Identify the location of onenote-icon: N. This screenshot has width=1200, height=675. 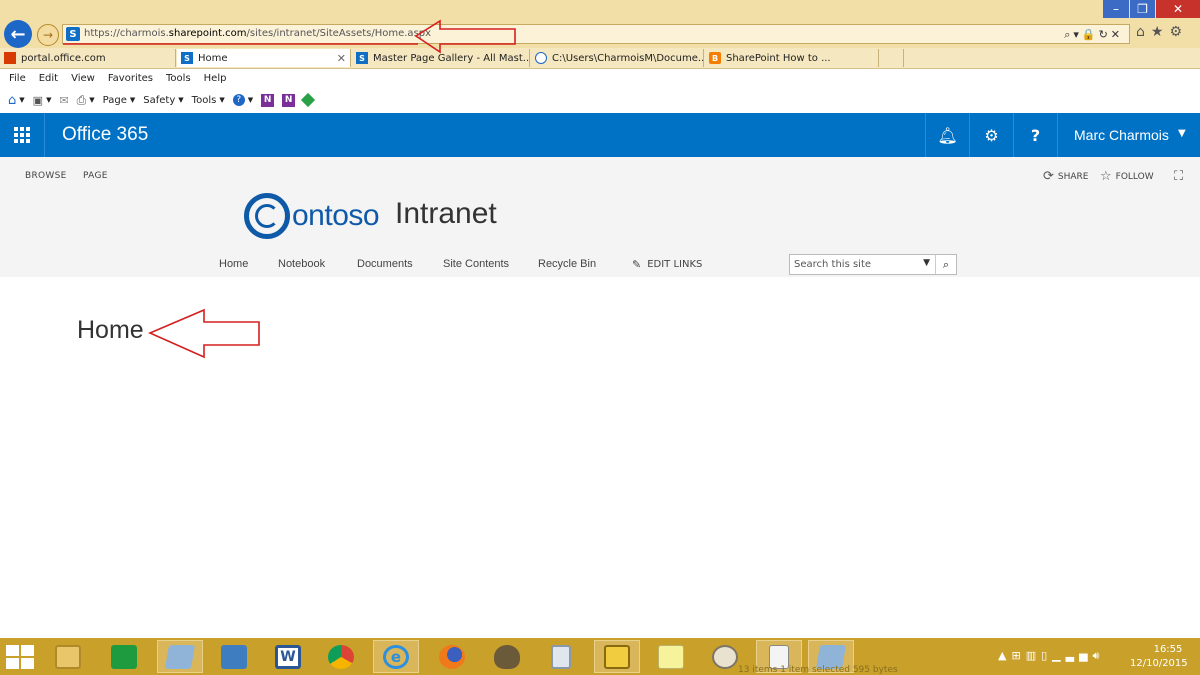
(268, 100).